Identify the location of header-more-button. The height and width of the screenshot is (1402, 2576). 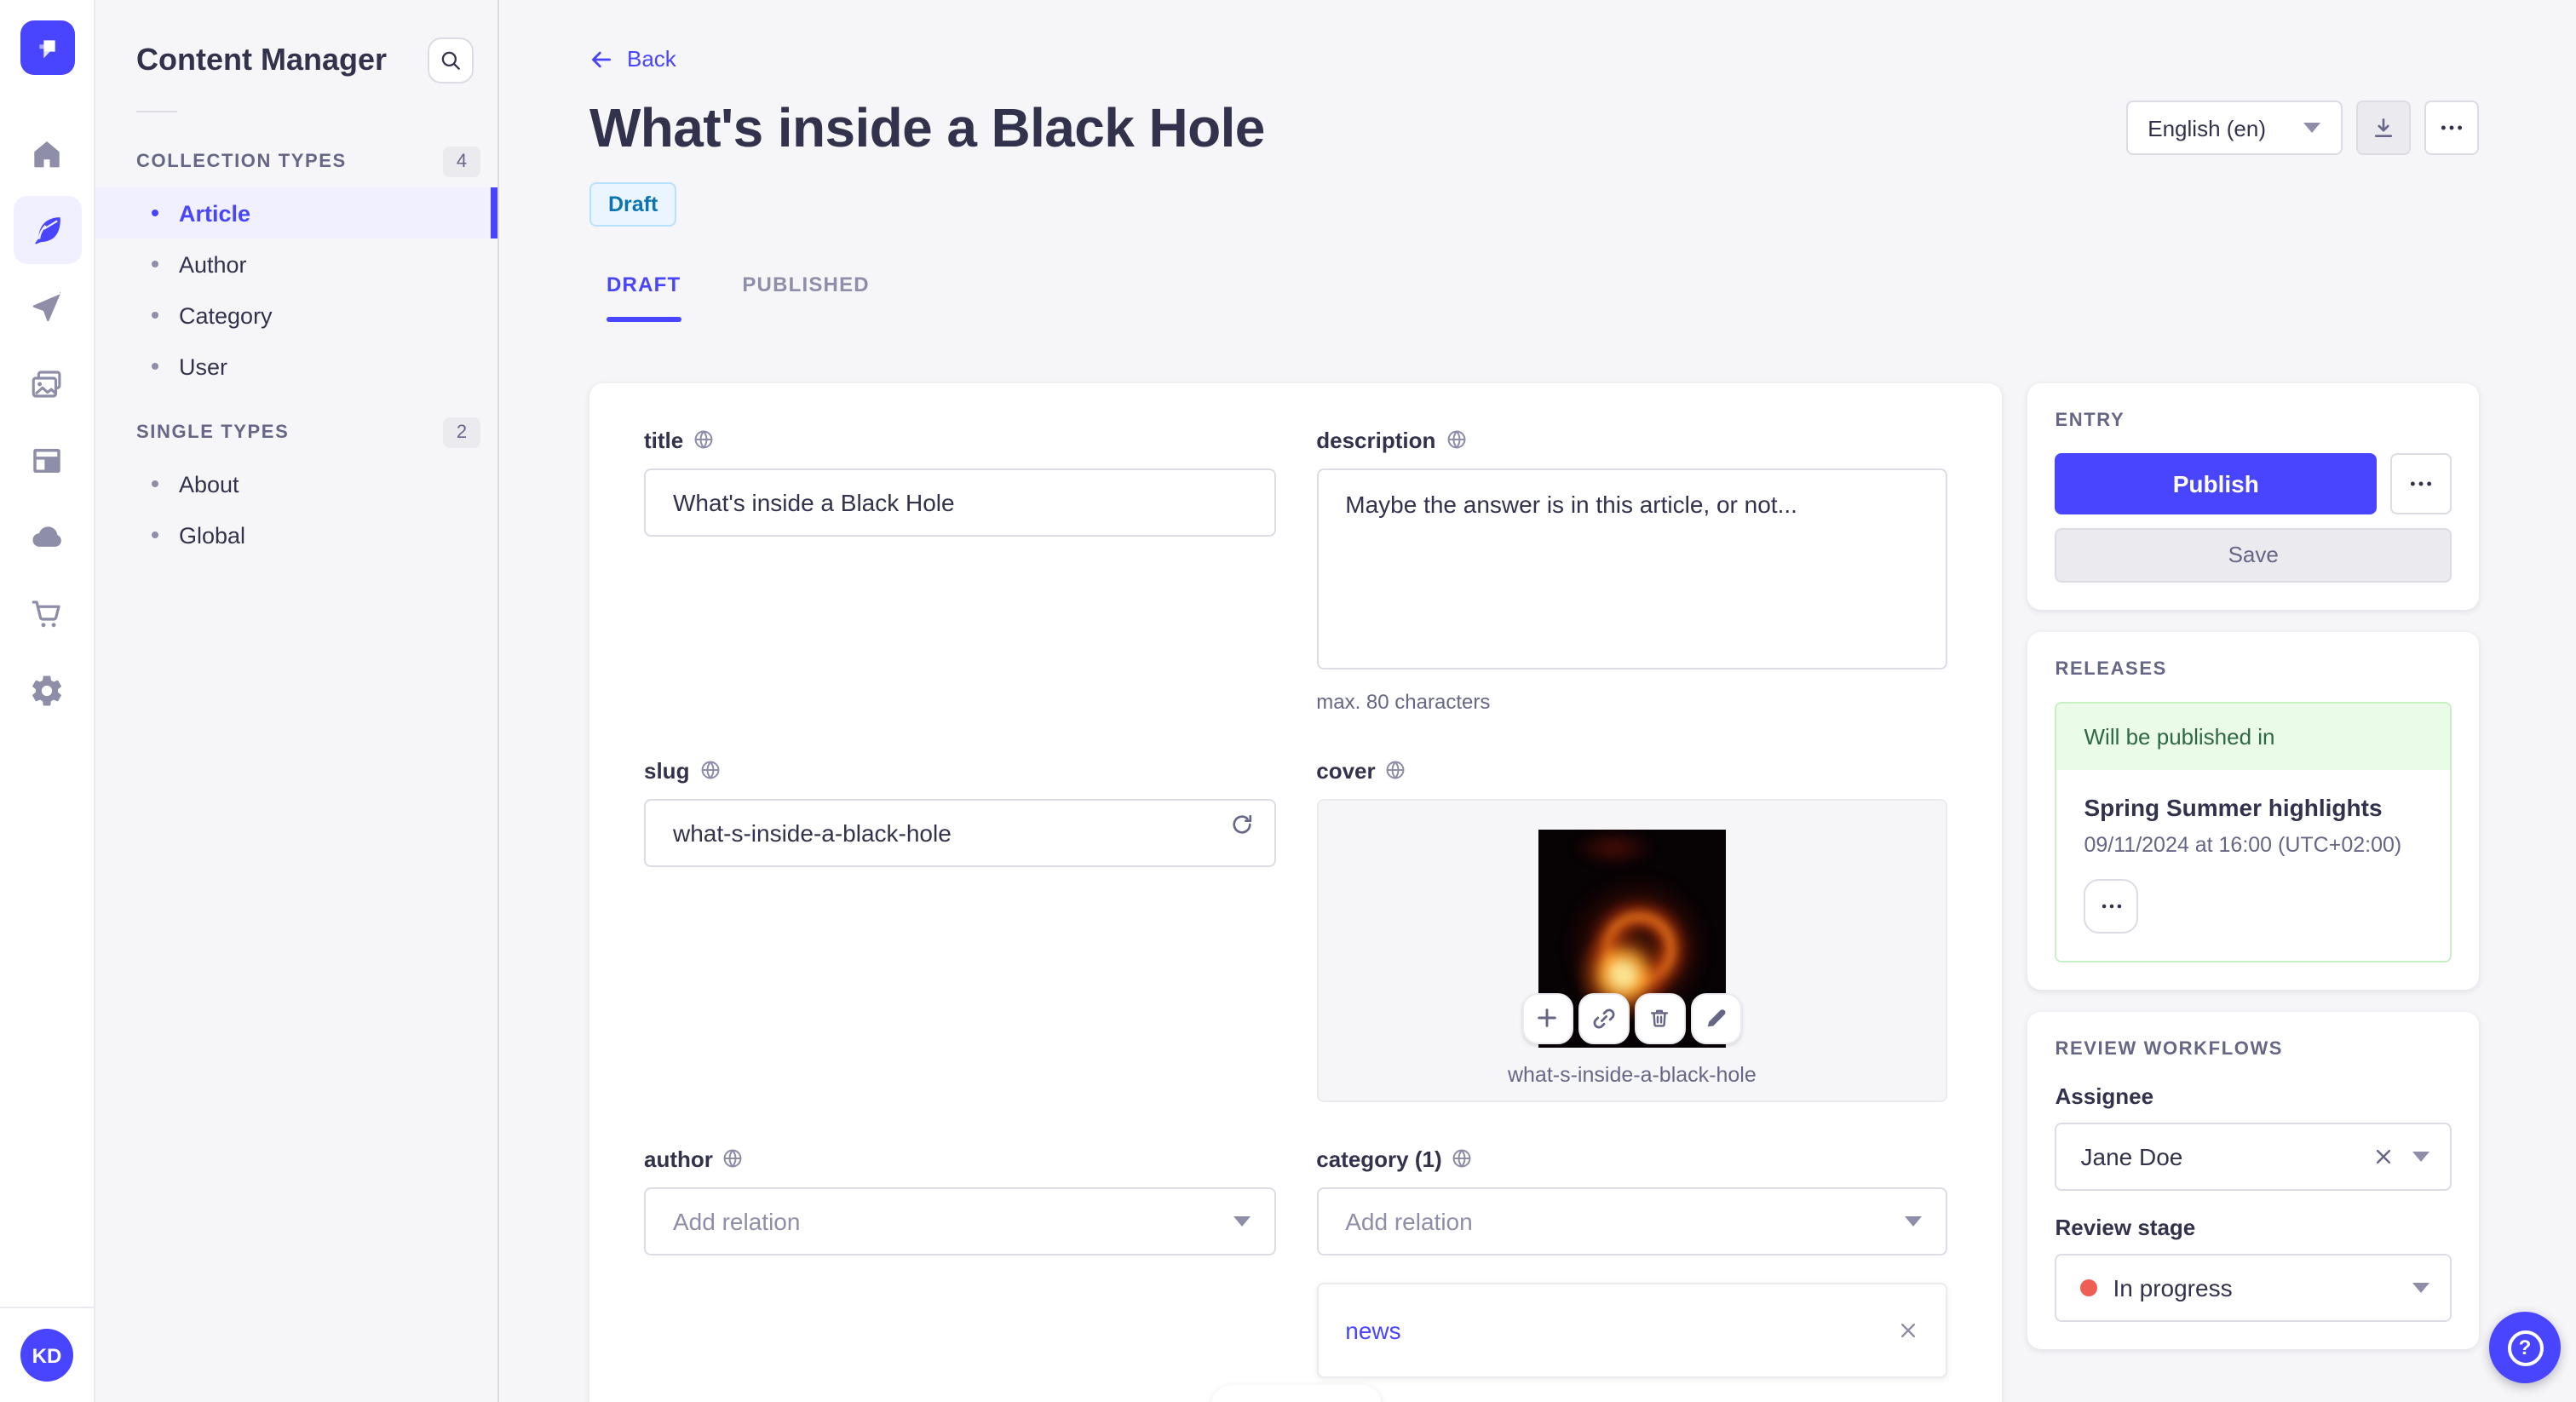
(2452, 128).